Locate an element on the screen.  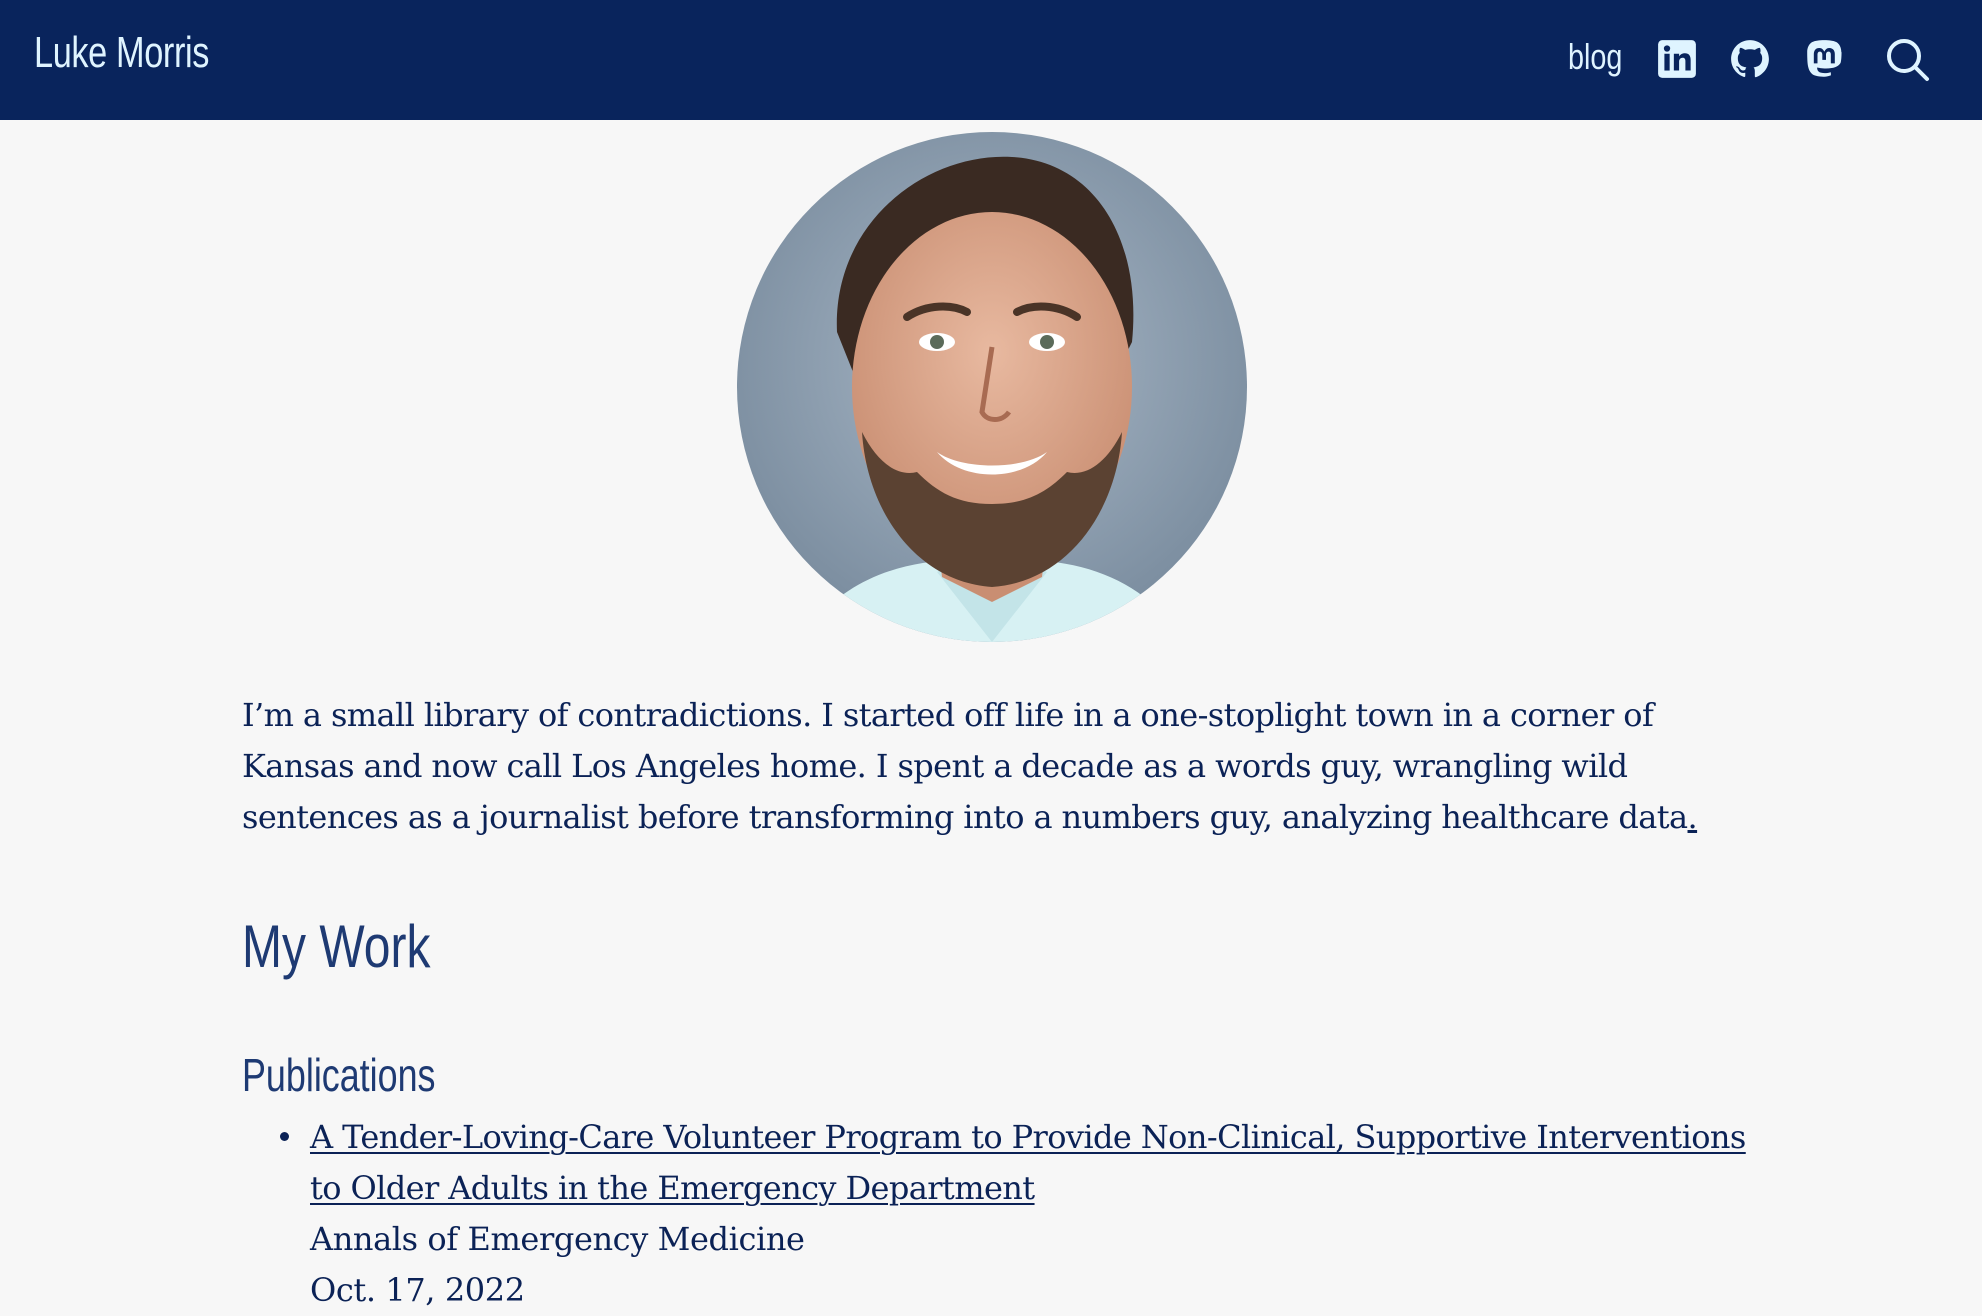
publication-date: Oct. 17, 2022 is located at coordinates (417, 1290).